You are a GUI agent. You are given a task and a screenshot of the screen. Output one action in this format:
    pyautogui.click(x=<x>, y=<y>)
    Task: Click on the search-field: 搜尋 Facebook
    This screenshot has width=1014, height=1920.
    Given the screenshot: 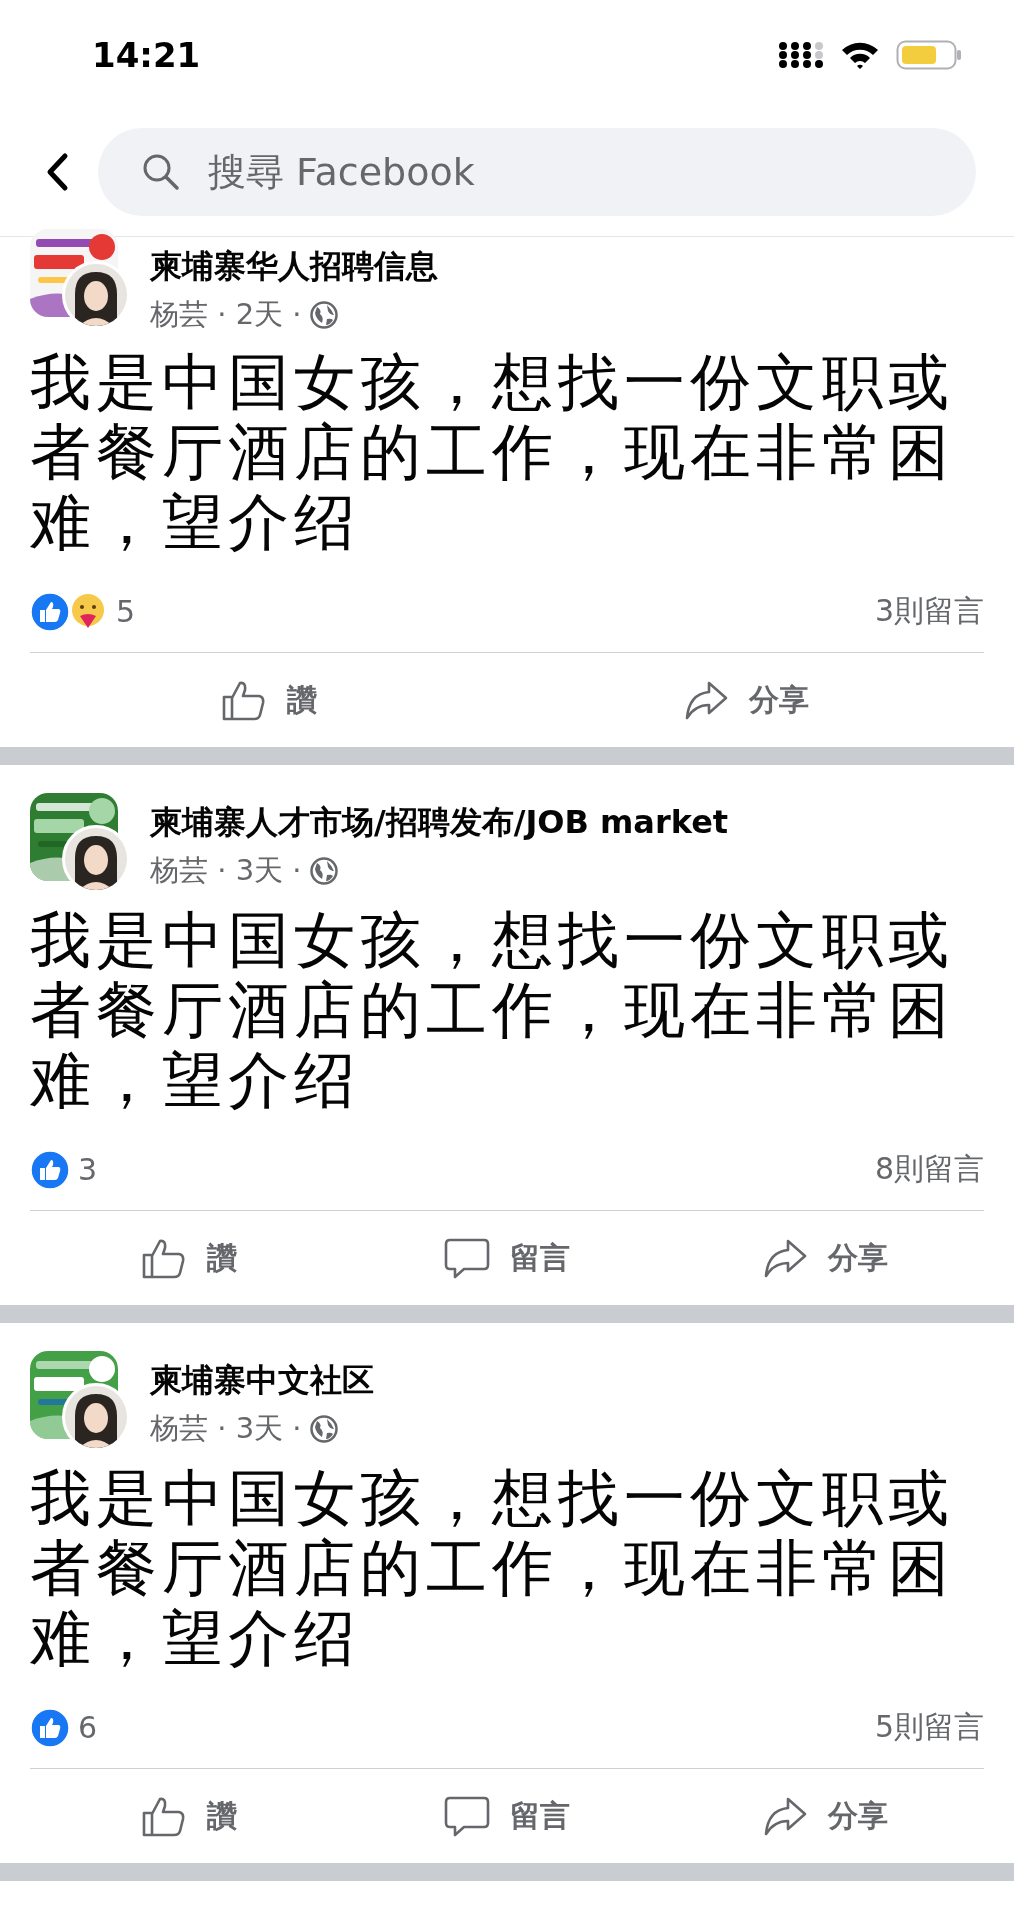 What is the action you would take?
    pyautogui.click(x=537, y=172)
    